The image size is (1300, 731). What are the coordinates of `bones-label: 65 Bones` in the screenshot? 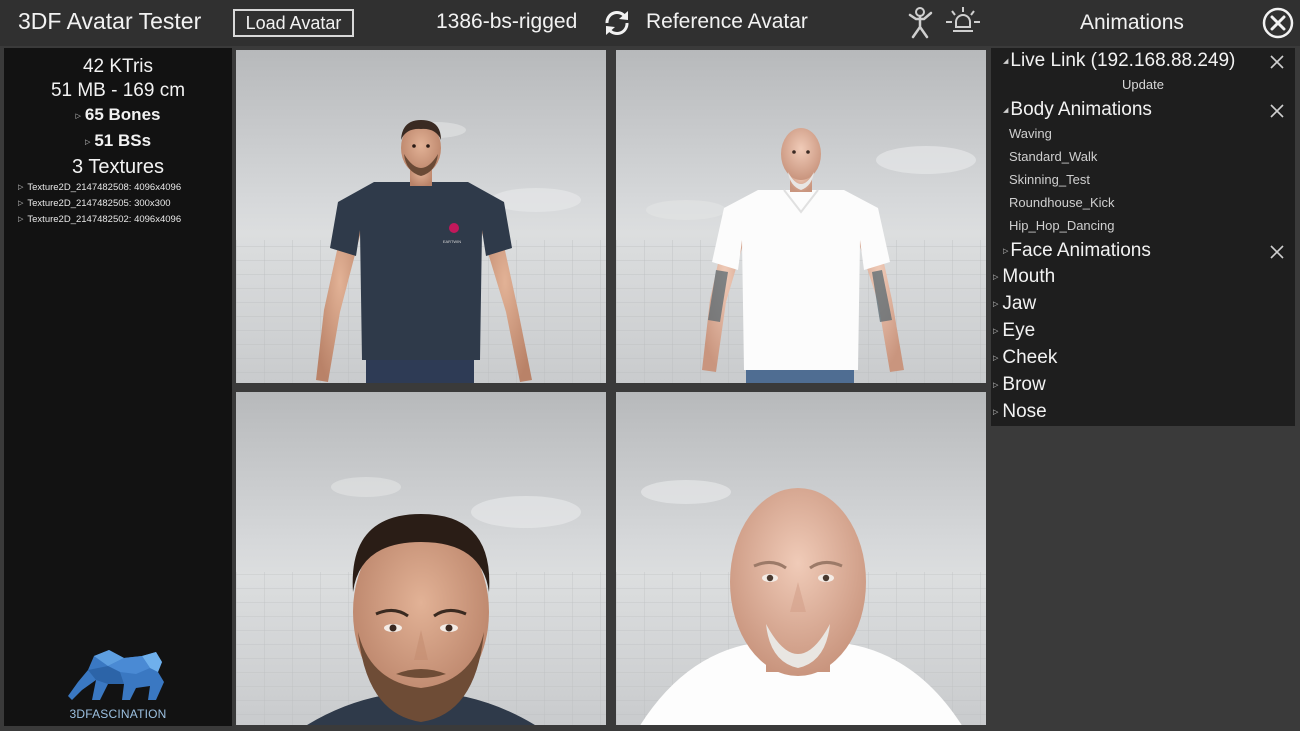 It's located at (122, 114).